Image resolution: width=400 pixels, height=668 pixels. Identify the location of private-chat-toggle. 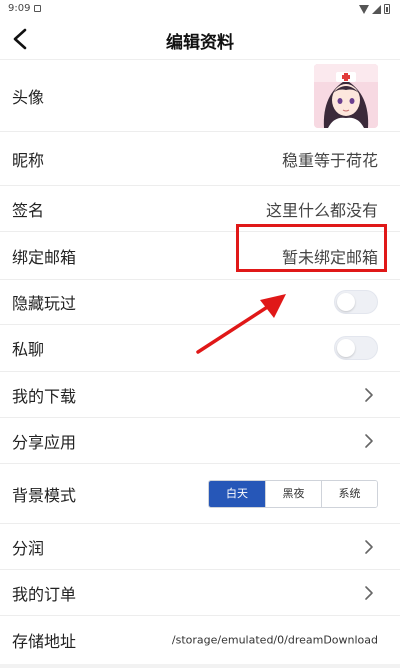
(356, 348).